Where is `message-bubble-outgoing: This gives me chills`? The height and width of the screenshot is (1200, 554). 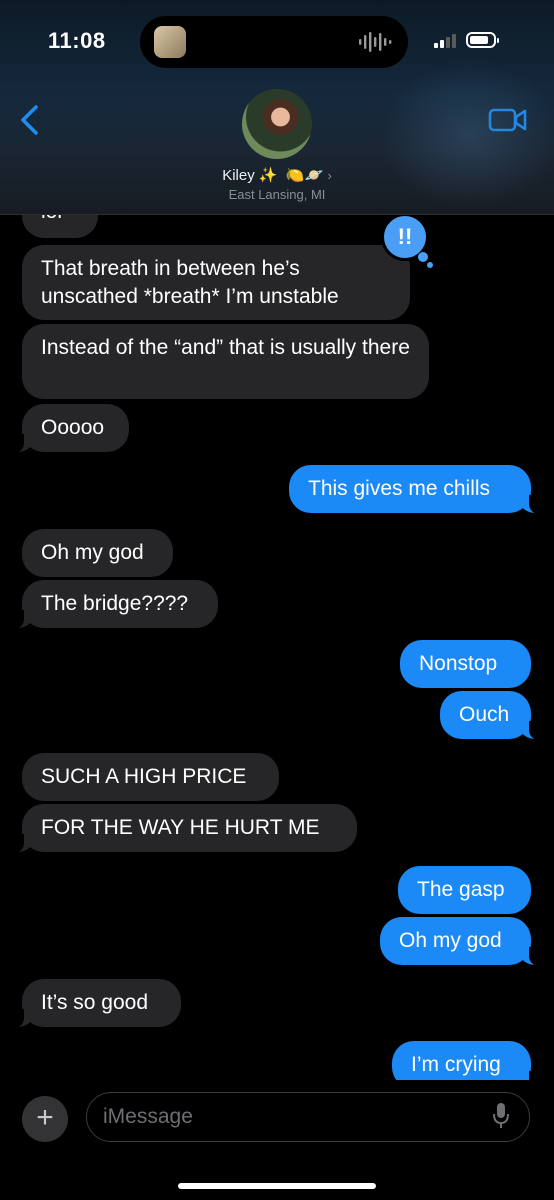
message-bubble-outgoing: This gives me chills is located at coordinates (415, 489).